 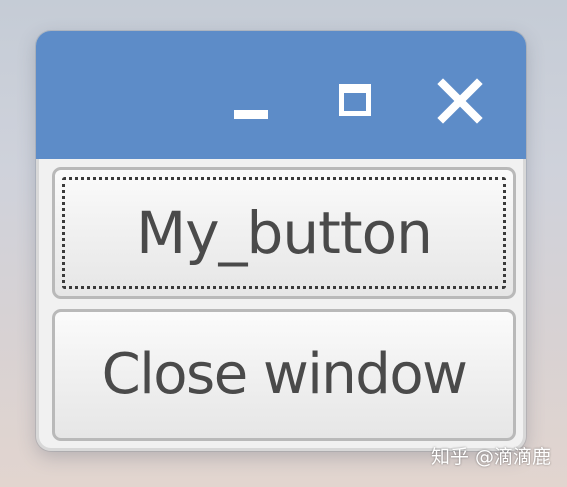 I want to click on maximize-button, so click(x=356, y=101).